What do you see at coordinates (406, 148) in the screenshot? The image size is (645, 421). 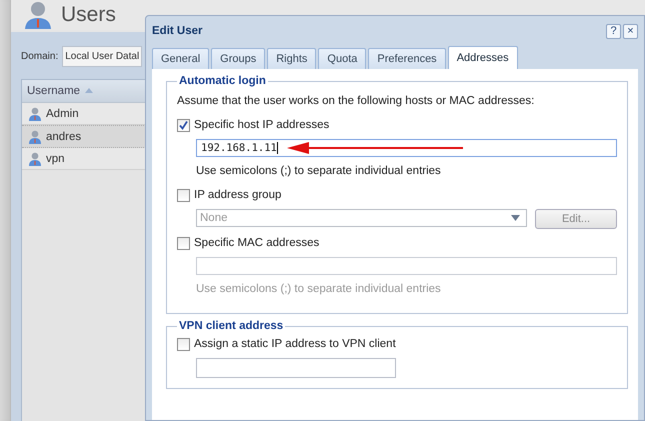 I see `input-field: 192.168.1.11` at bounding box center [406, 148].